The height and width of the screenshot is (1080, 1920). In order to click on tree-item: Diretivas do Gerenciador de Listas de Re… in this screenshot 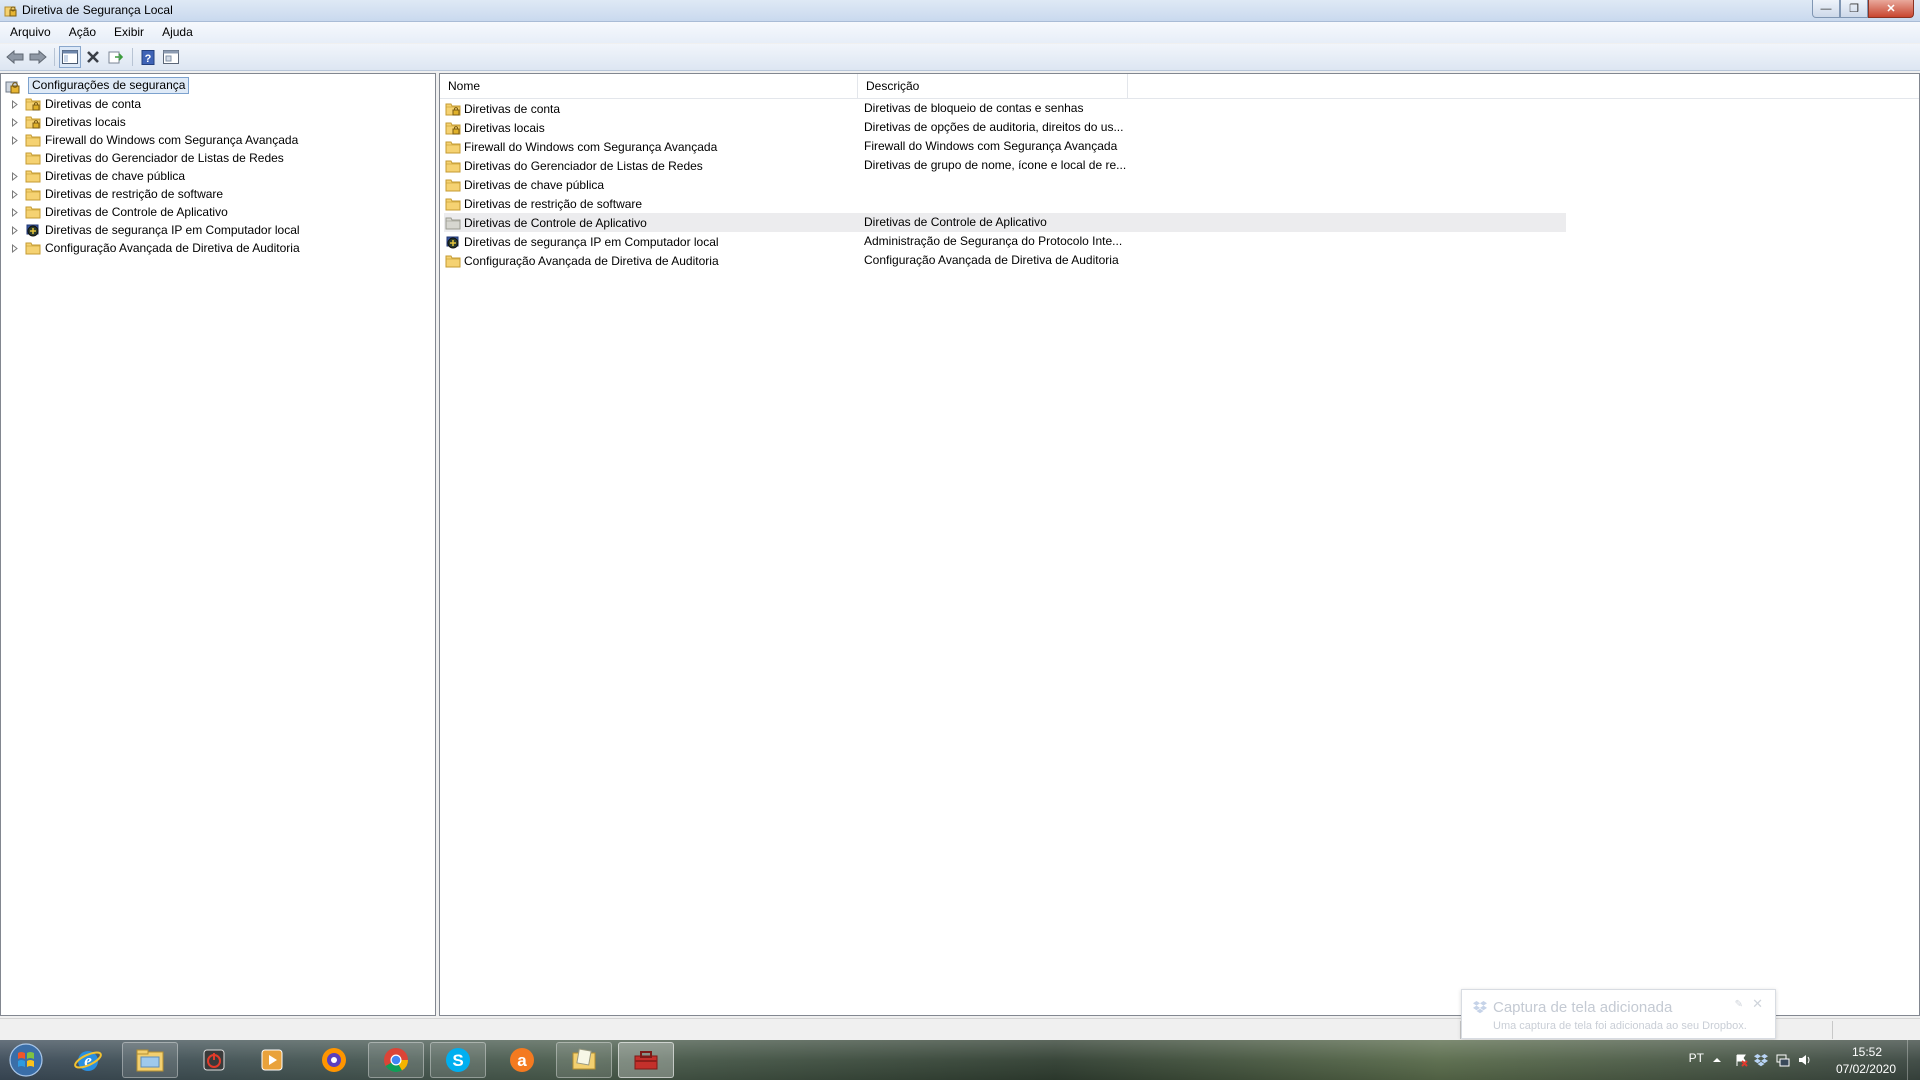, I will do `click(146, 158)`.